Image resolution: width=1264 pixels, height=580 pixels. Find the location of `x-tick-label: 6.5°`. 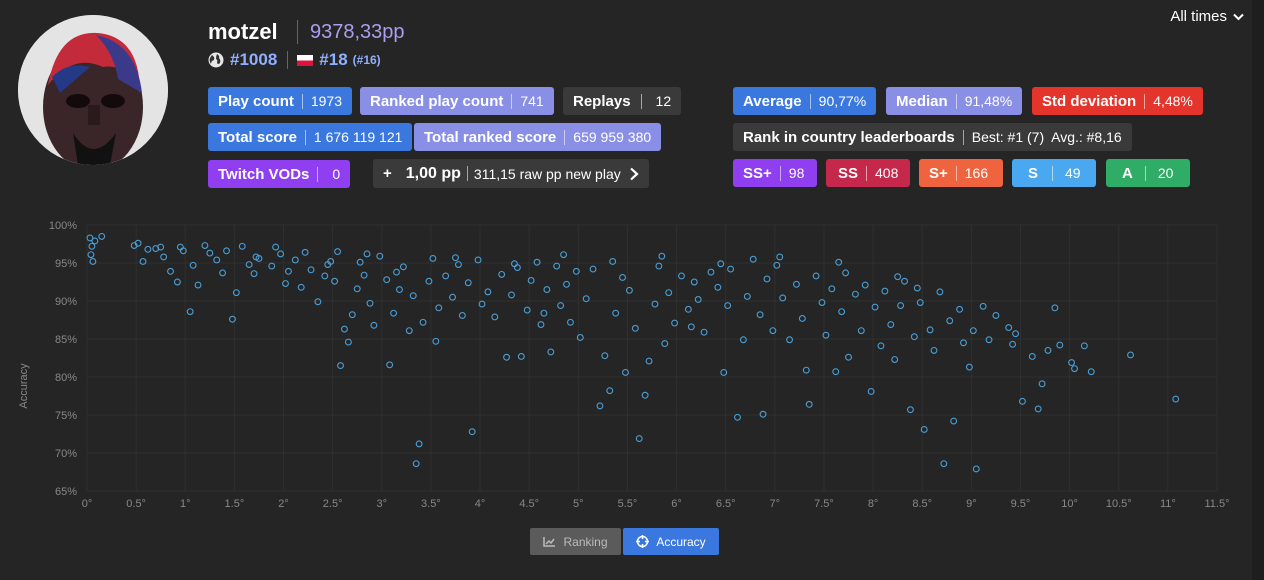

x-tick-label: 6.5° is located at coordinates (726, 504).